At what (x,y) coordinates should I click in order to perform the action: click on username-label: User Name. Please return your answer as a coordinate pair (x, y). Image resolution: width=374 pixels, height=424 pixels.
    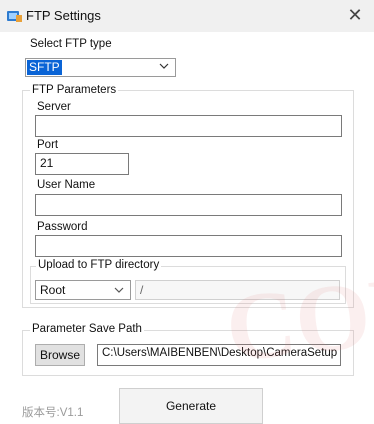
    Looking at the image, I should click on (66, 185).